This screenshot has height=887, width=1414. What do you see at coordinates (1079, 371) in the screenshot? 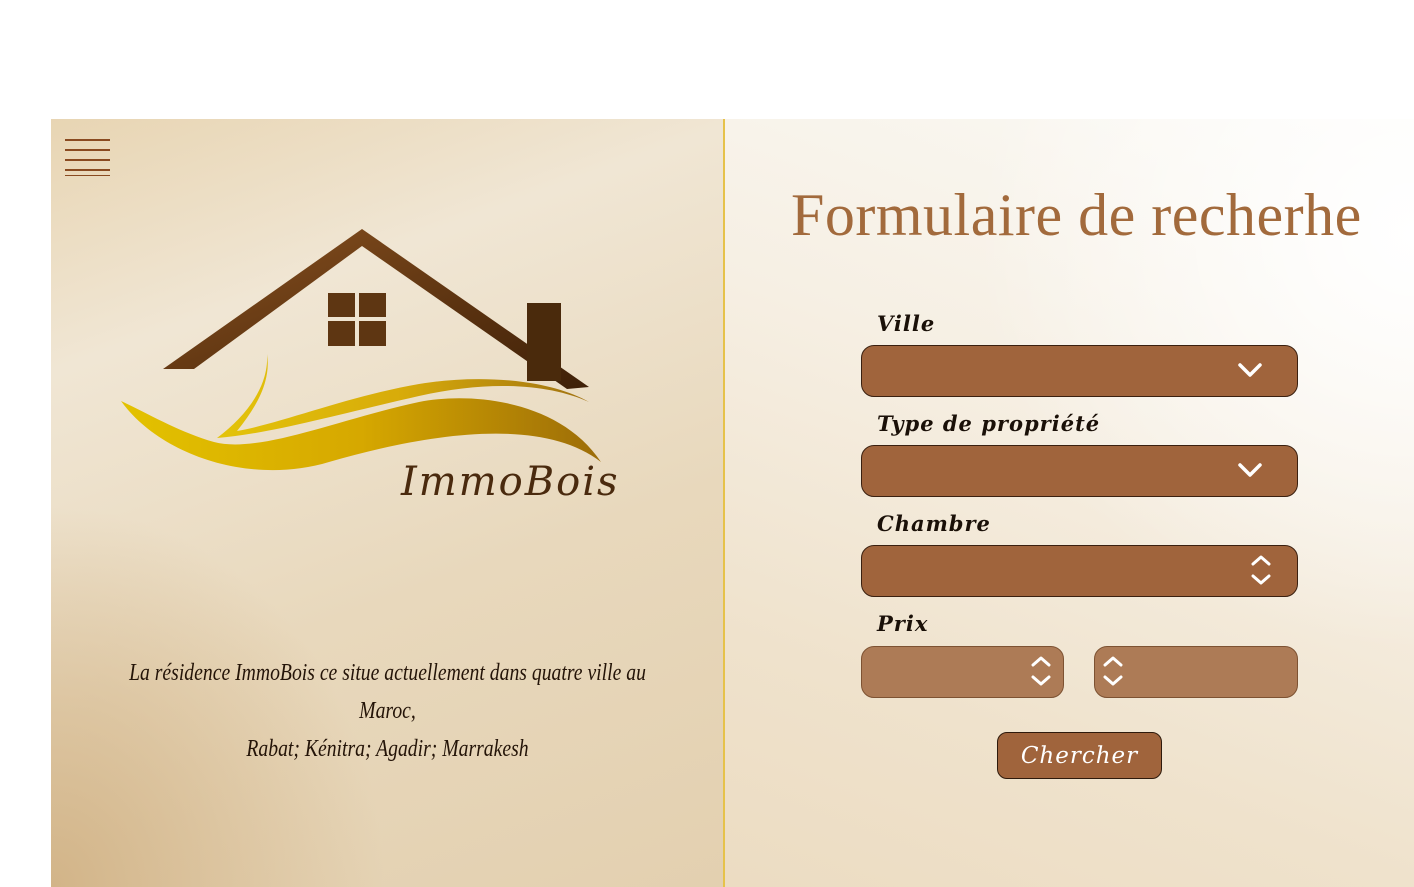
I see `ville-select` at bounding box center [1079, 371].